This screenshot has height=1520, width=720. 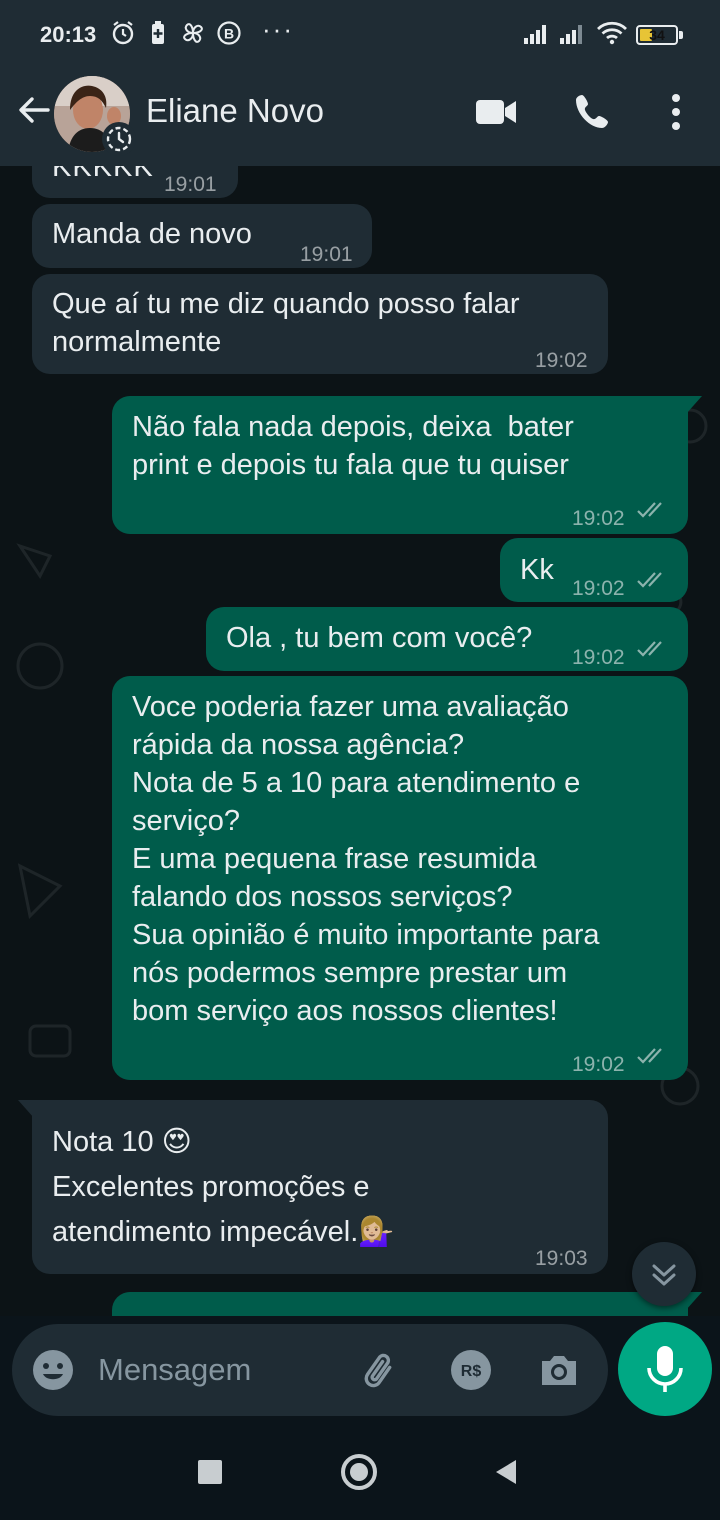 I want to click on battery-level: 34, so click(x=657, y=35).